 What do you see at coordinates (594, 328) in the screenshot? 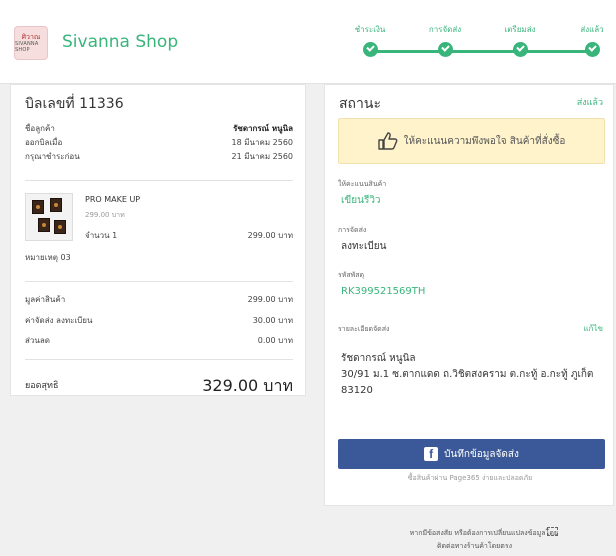
I see `edit-address-link: แก้ไข` at bounding box center [594, 328].